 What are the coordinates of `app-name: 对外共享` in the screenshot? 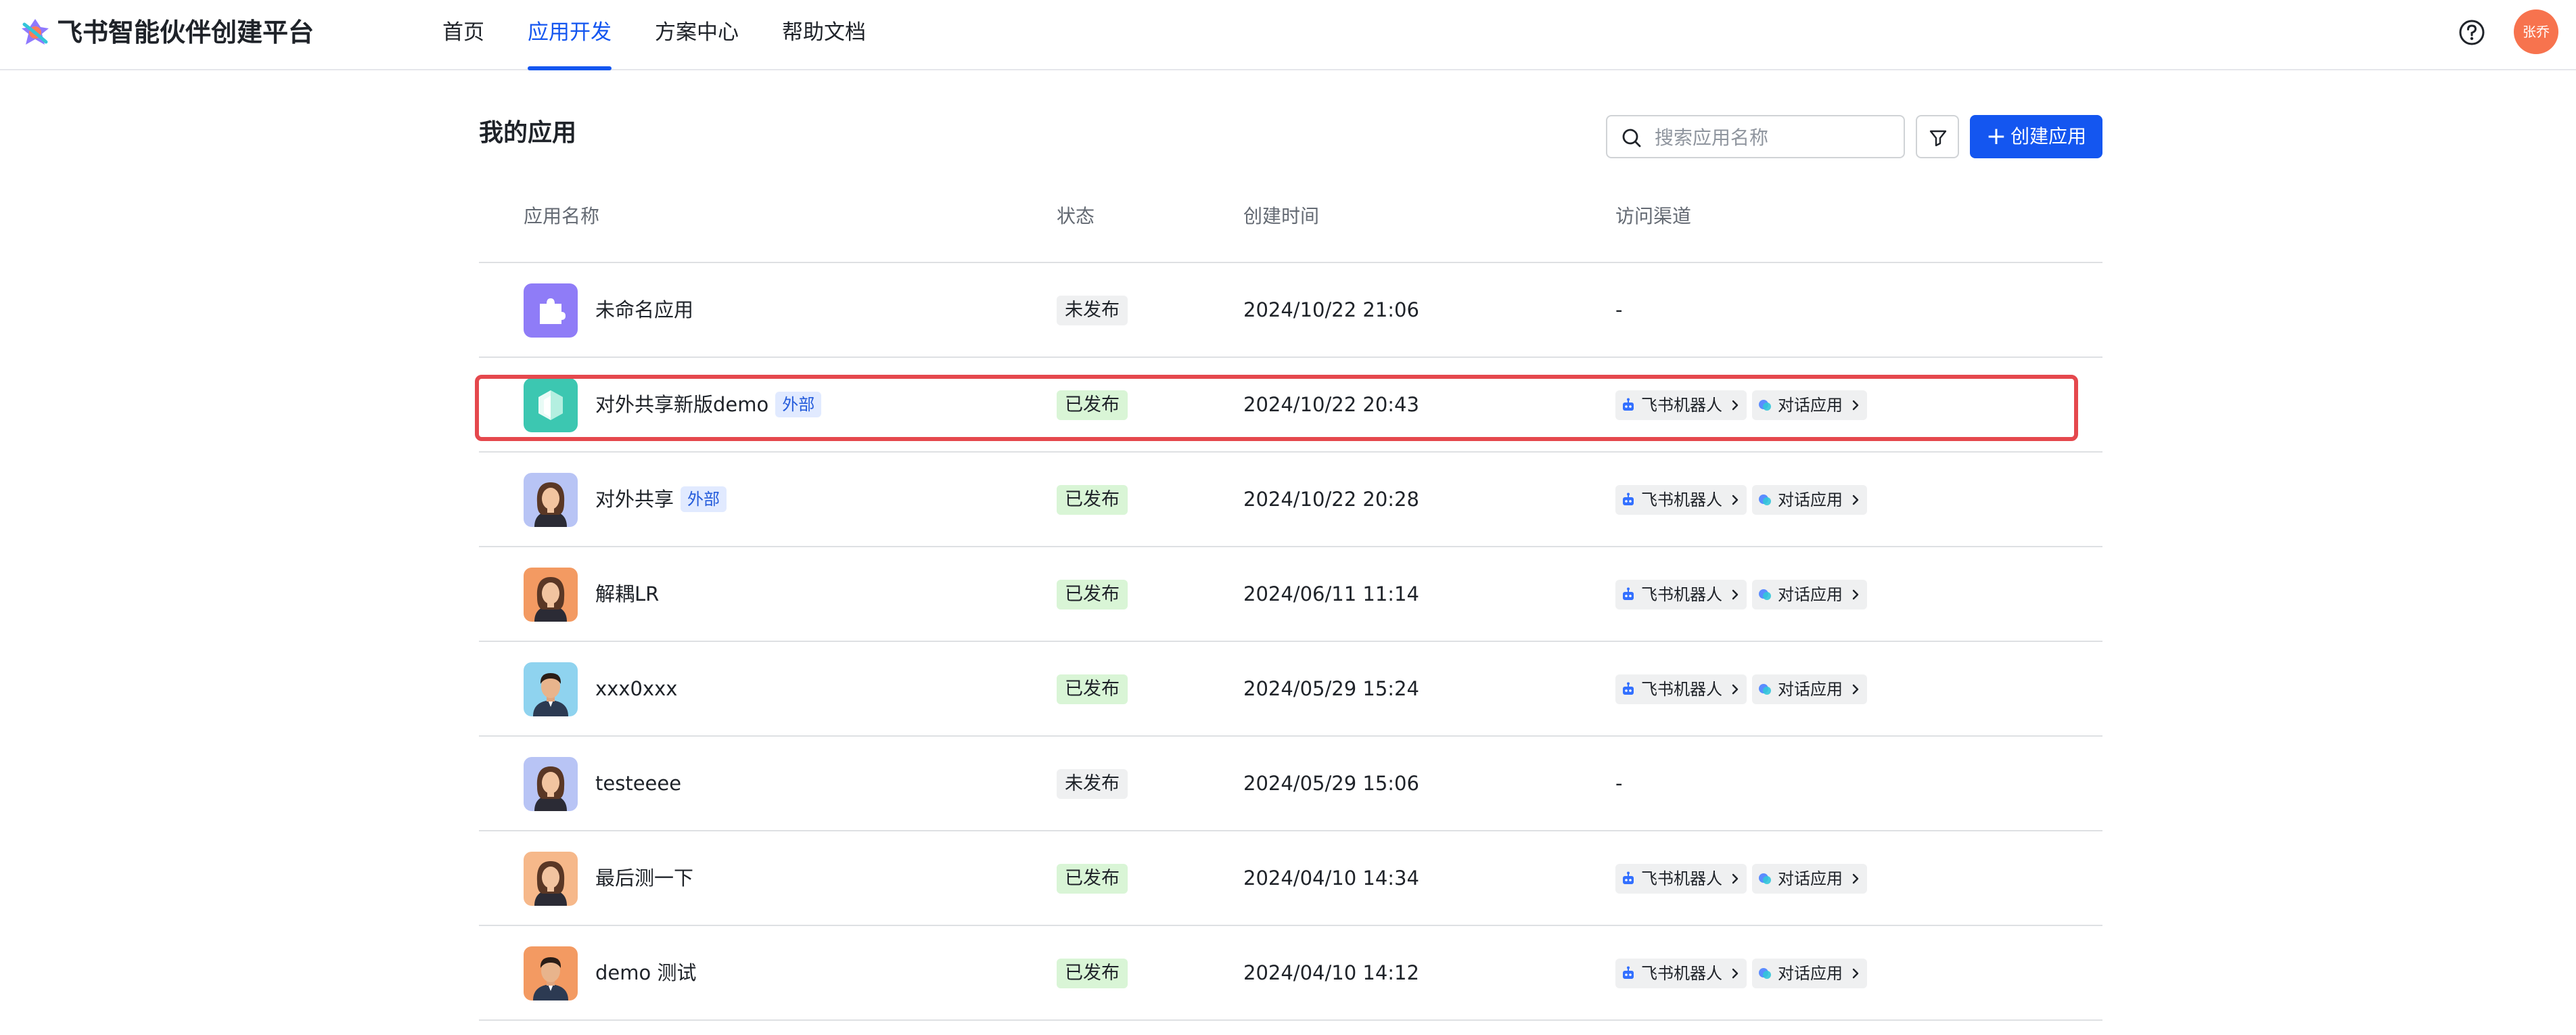 It's located at (634, 499).